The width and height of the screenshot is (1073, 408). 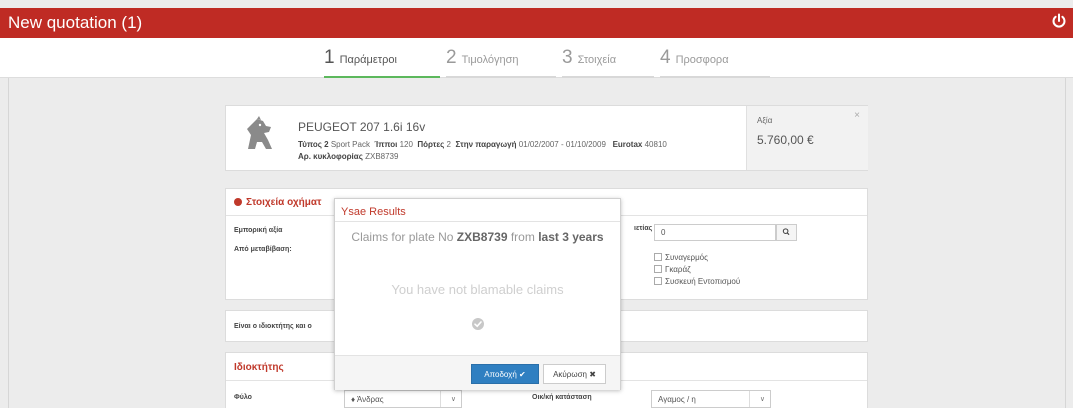 What do you see at coordinates (373, 212) in the screenshot?
I see `dialog-title: Ysae Results` at bounding box center [373, 212].